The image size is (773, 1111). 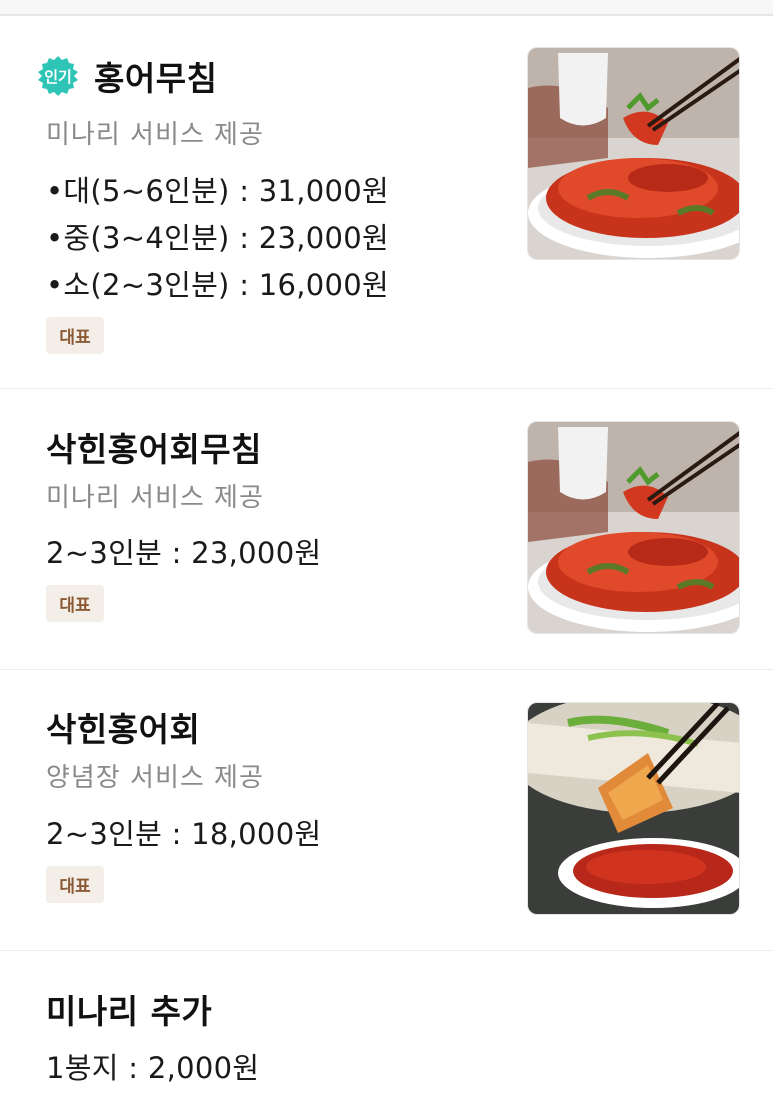 What do you see at coordinates (184, 553) in the screenshot?
I see `price-option: 2~3인분 : 23,000원` at bounding box center [184, 553].